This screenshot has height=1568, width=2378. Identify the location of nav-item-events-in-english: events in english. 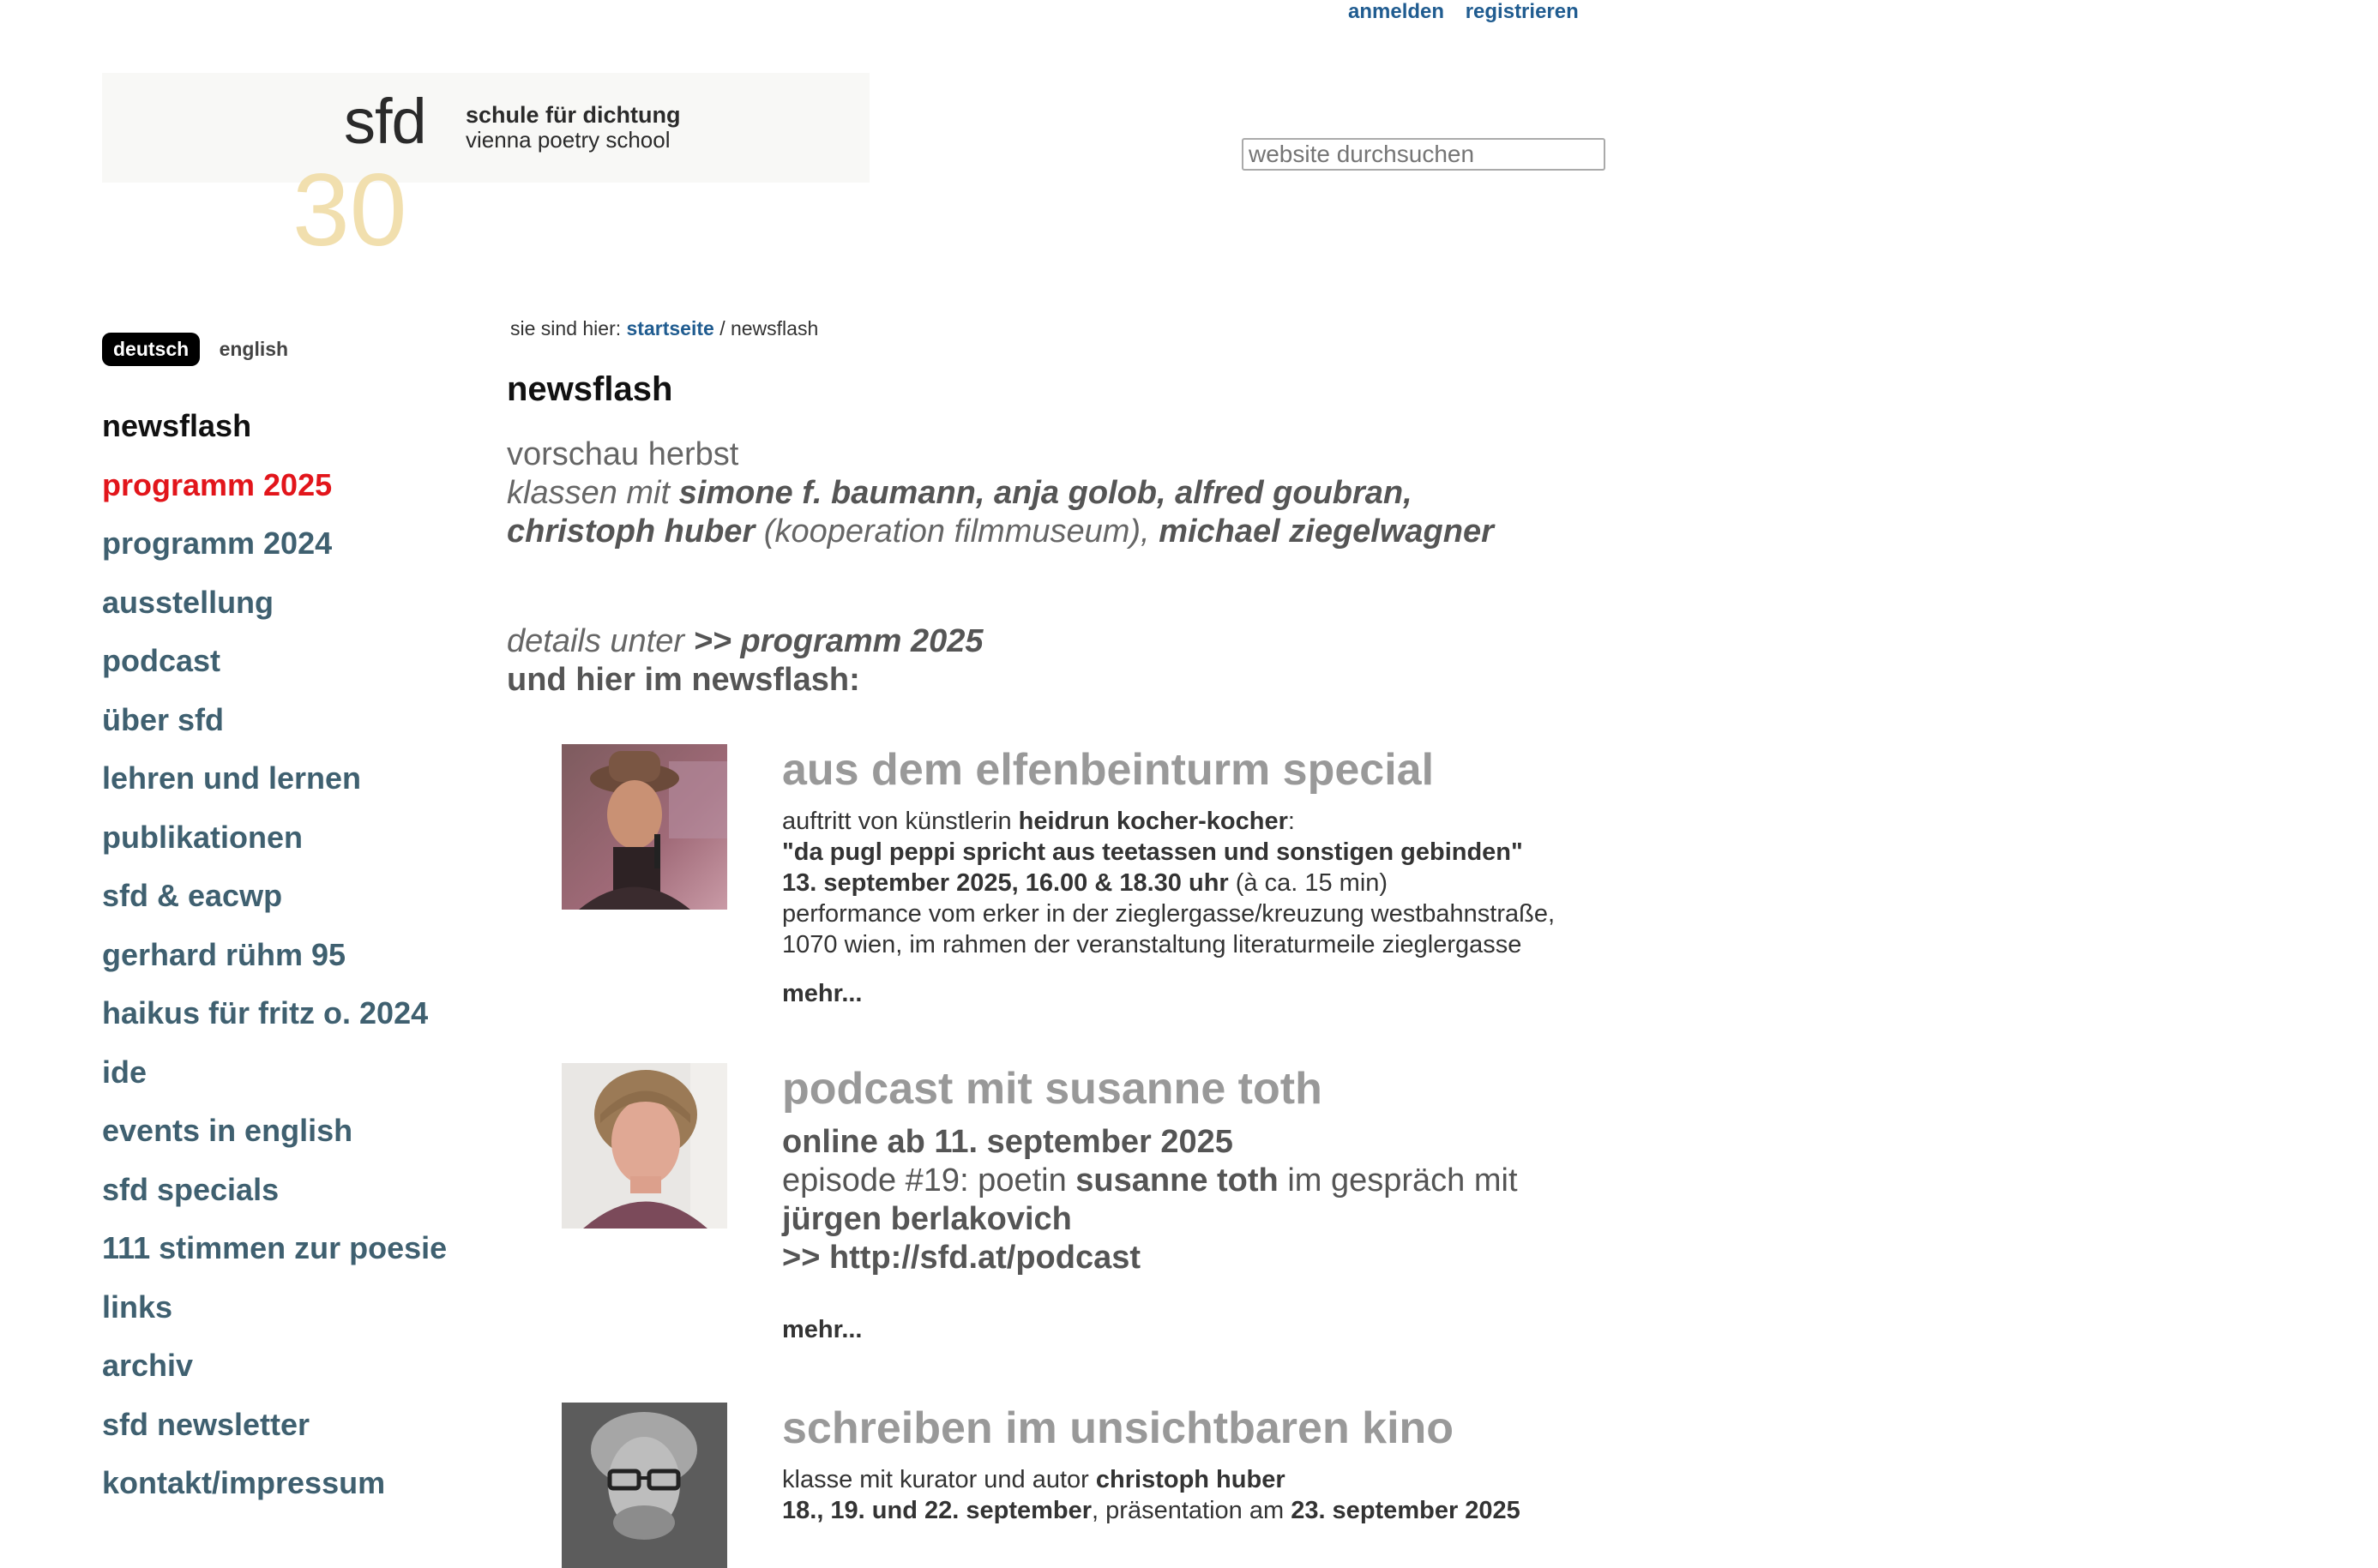
(274, 1138).